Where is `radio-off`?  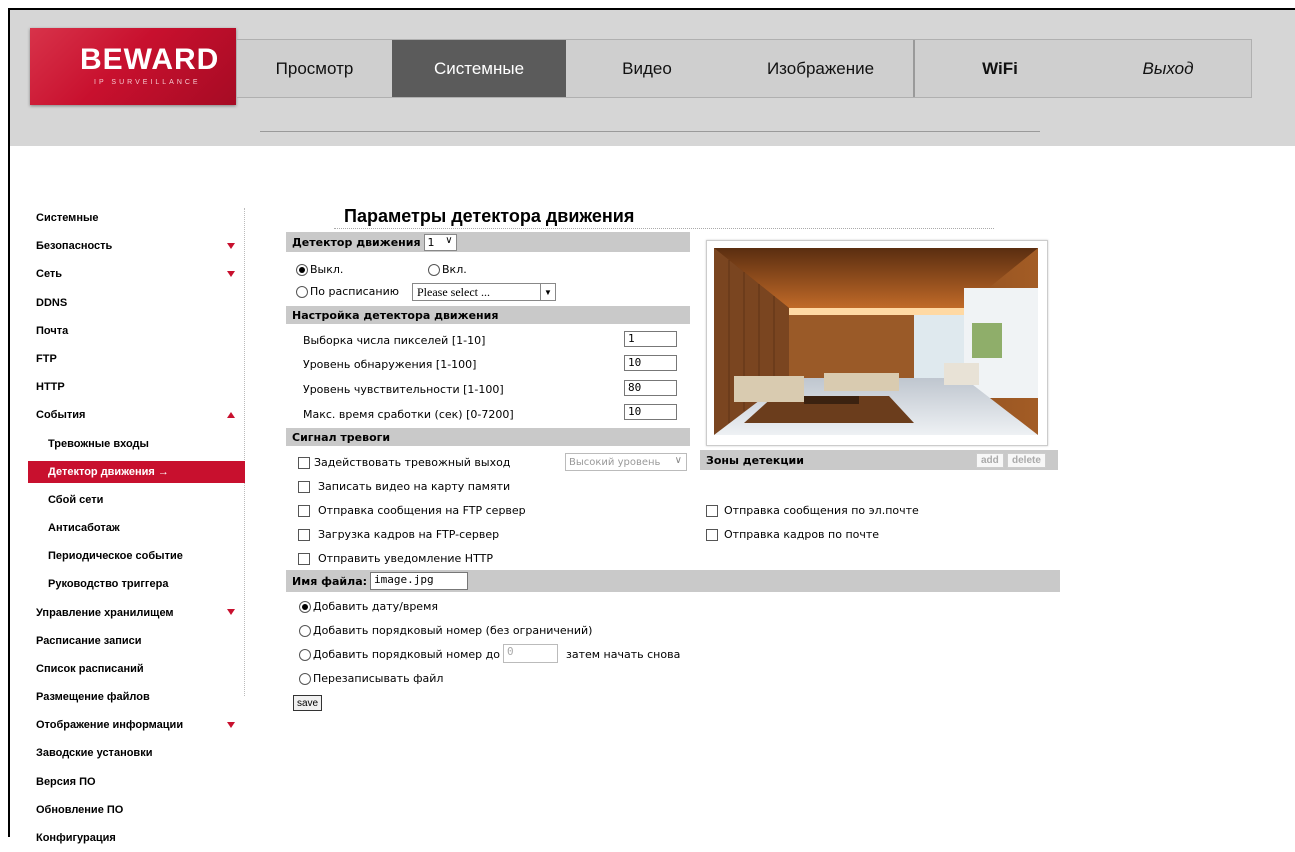
radio-off is located at coordinates (302, 270).